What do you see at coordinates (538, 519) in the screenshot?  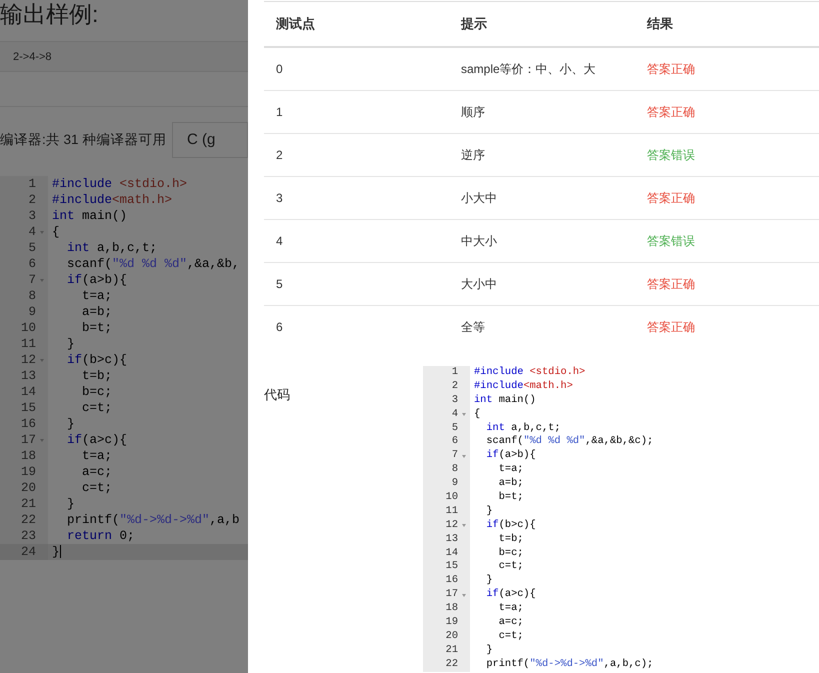 I see `code-editor` at bounding box center [538, 519].